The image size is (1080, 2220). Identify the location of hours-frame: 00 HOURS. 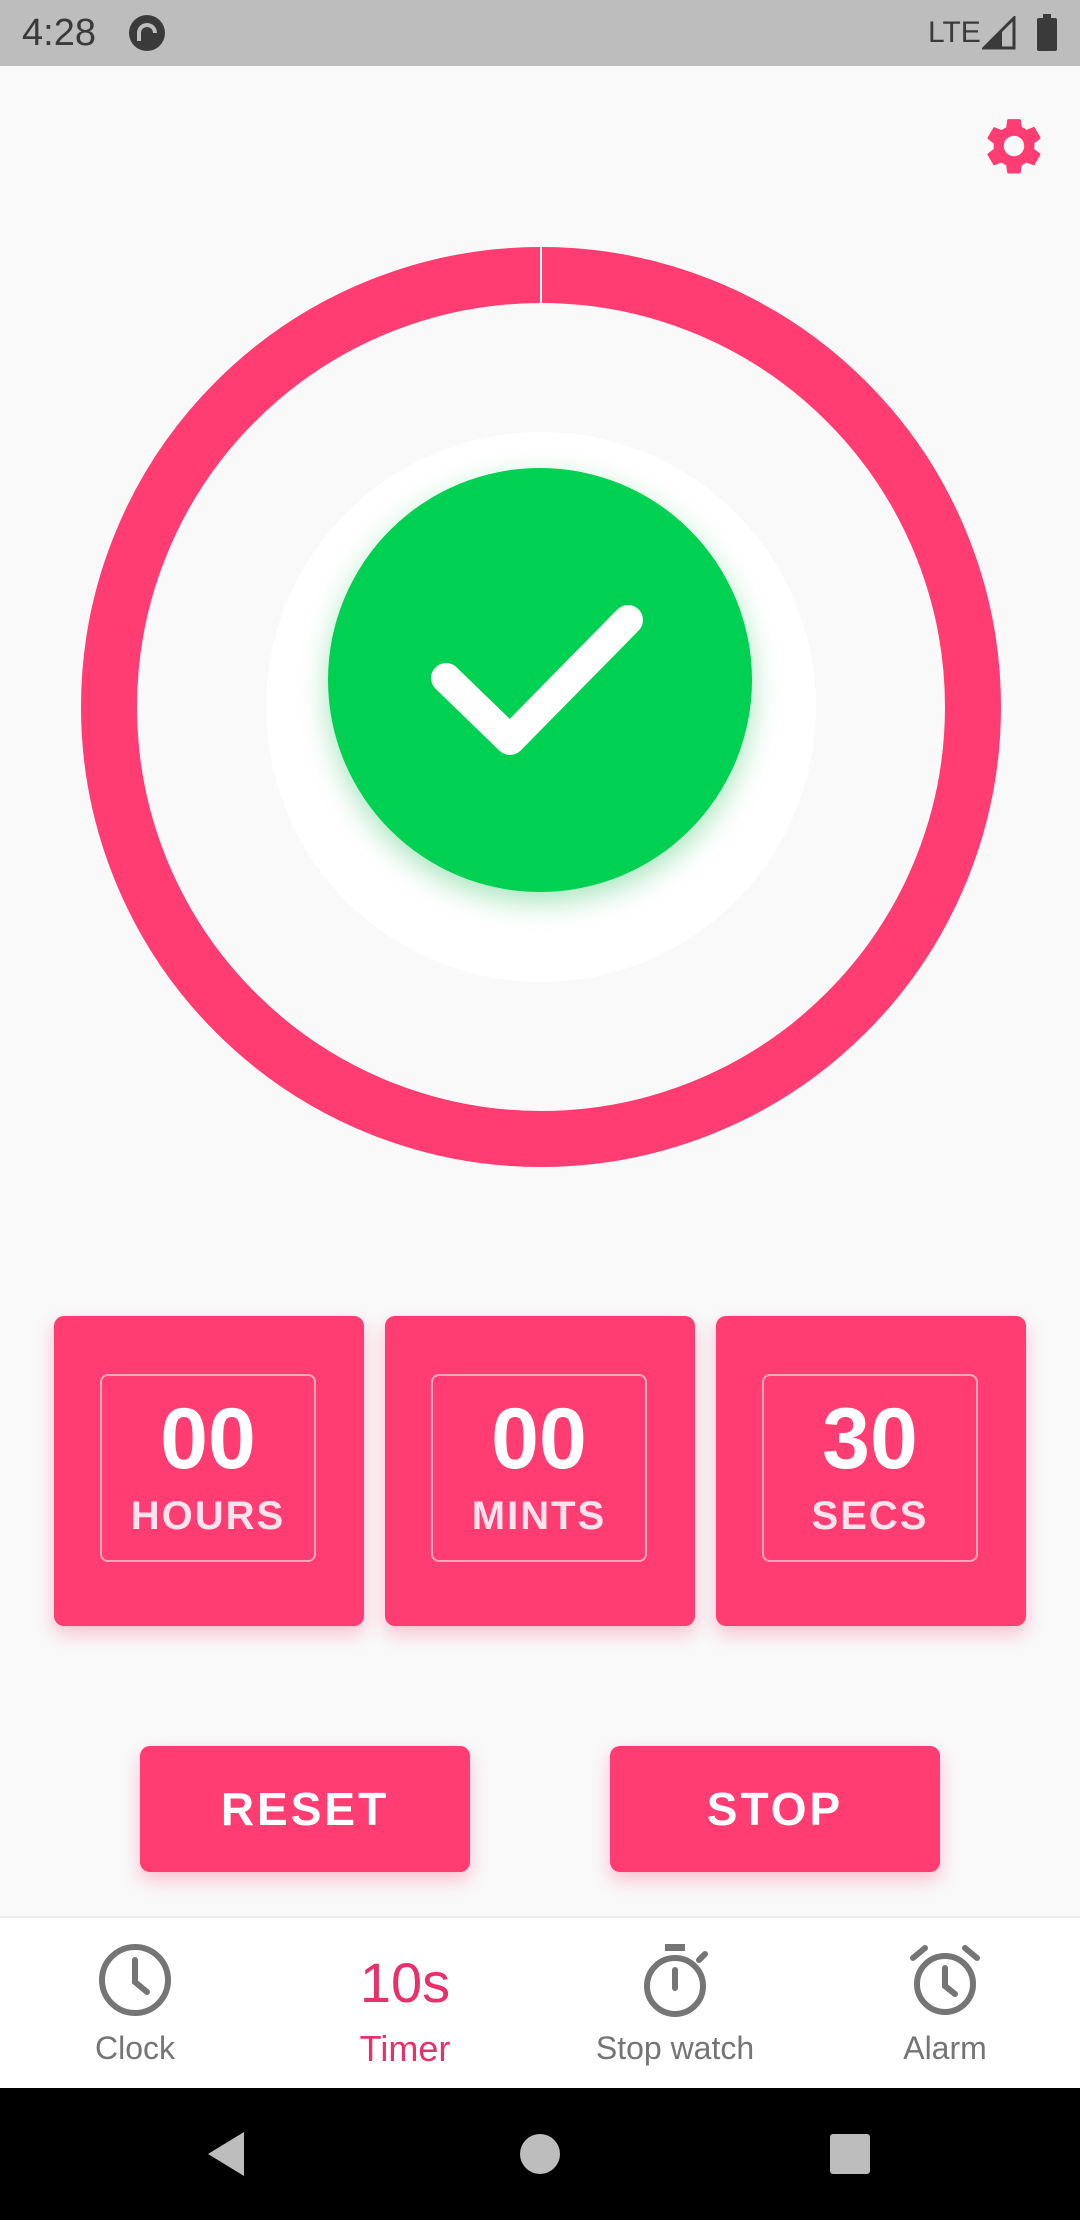
(208, 1468).